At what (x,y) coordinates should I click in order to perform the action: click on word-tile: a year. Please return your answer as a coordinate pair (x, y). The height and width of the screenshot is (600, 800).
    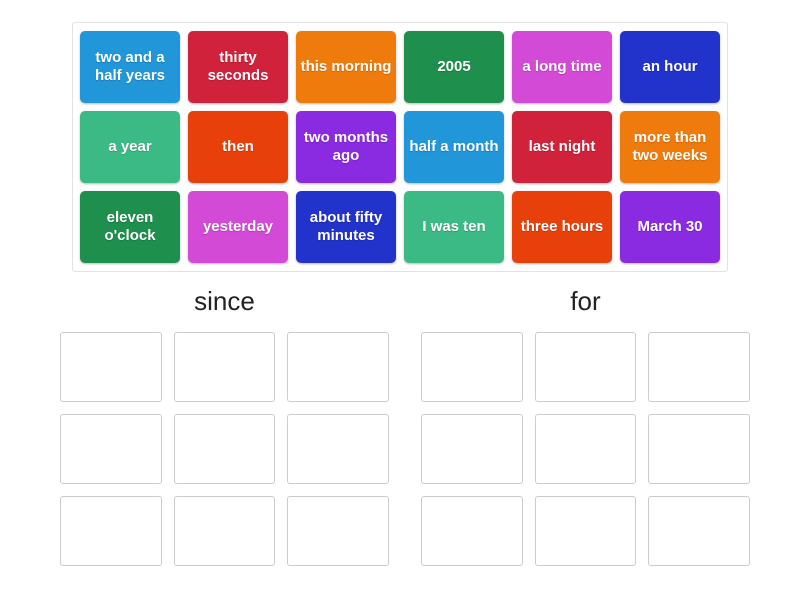
    Looking at the image, I should click on (130, 147).